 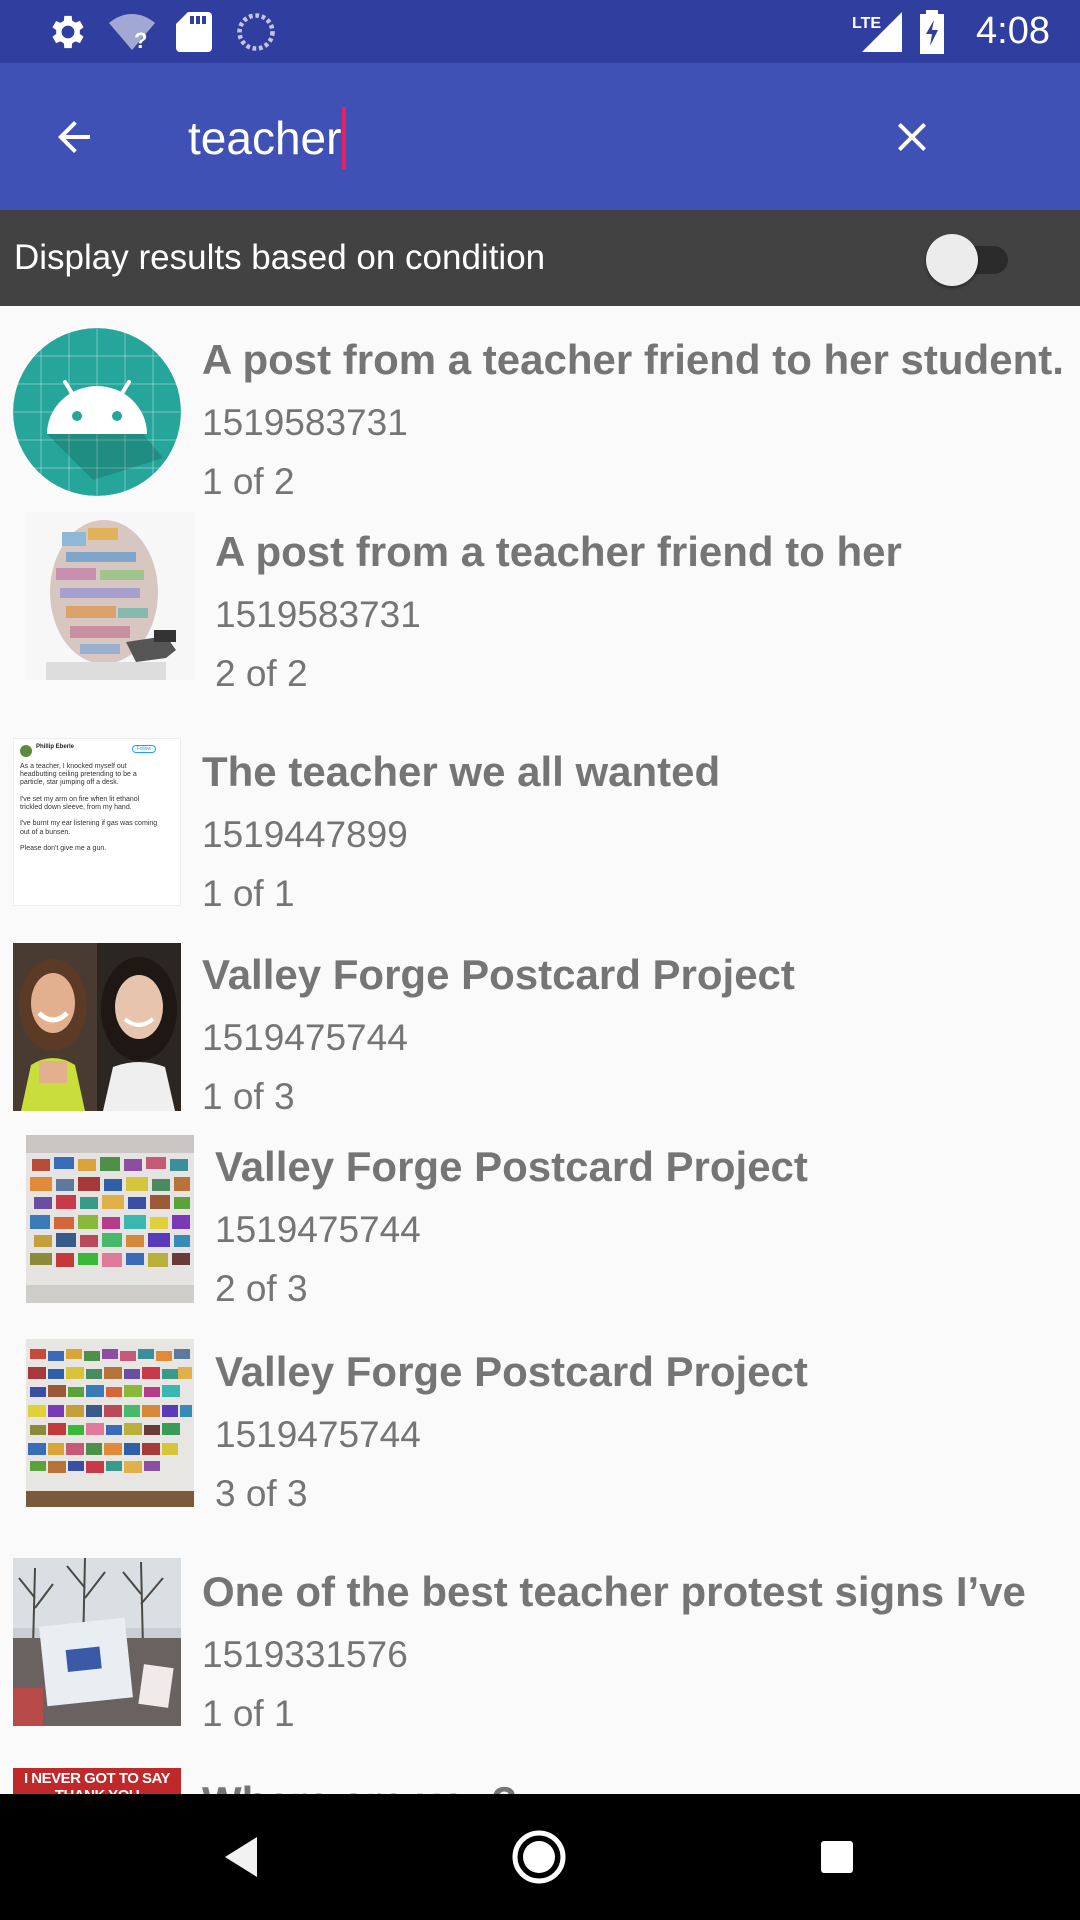 What do you see at coordinates (305, 834) in the screenshot?
I see `item-id: 1519447899` at bounding box center [305, 834].